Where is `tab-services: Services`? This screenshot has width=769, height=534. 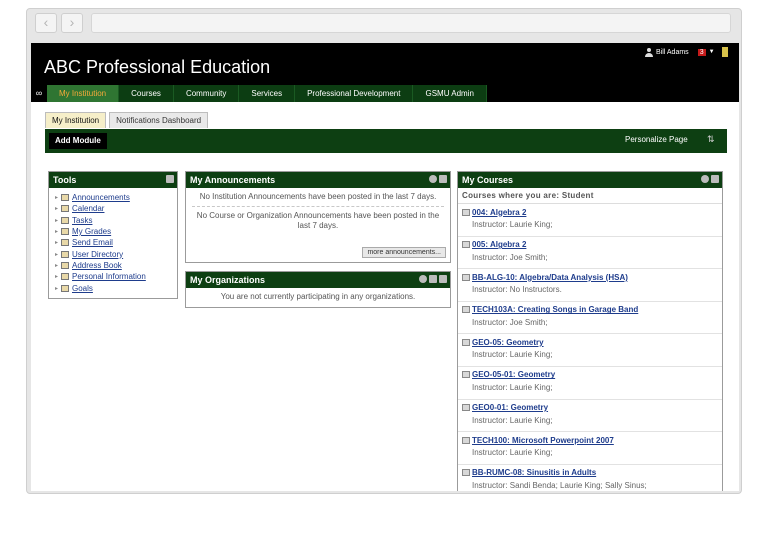
tab-services: Services is located at coordinates (267, 93).